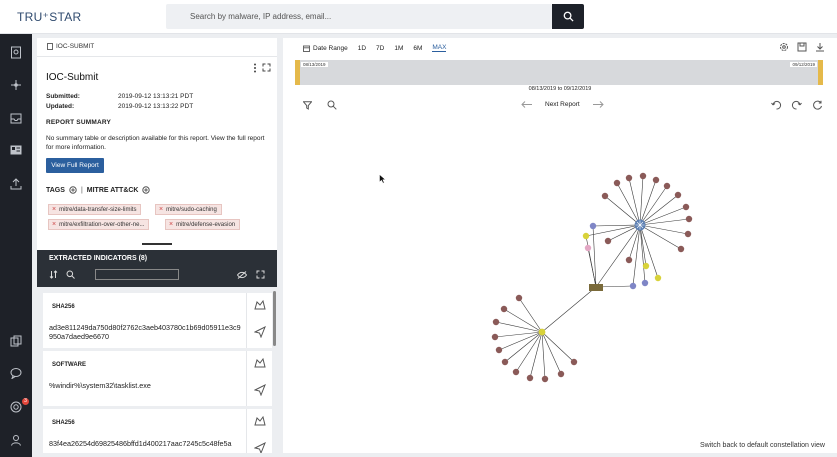 This screenshot has width=837, height=457. I want to click on breadcrumb: IOC-SUBMIT, so click(70, 46).